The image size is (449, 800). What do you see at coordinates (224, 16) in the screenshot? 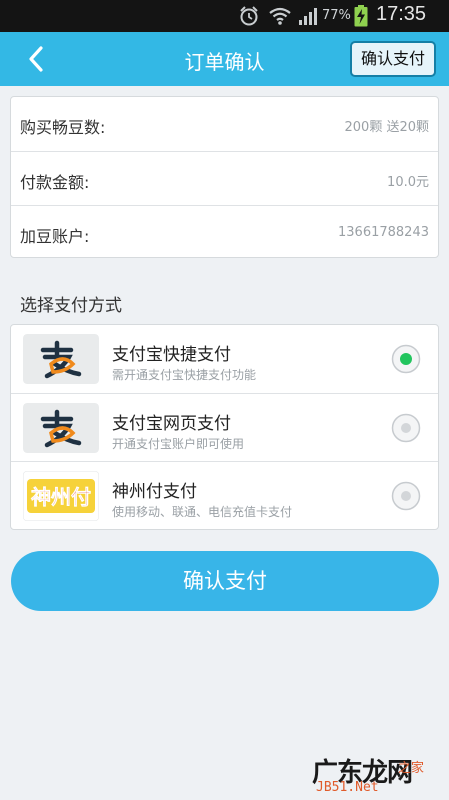
I see `status-bar: 77% 17:35` at bounding box center [224, 16].